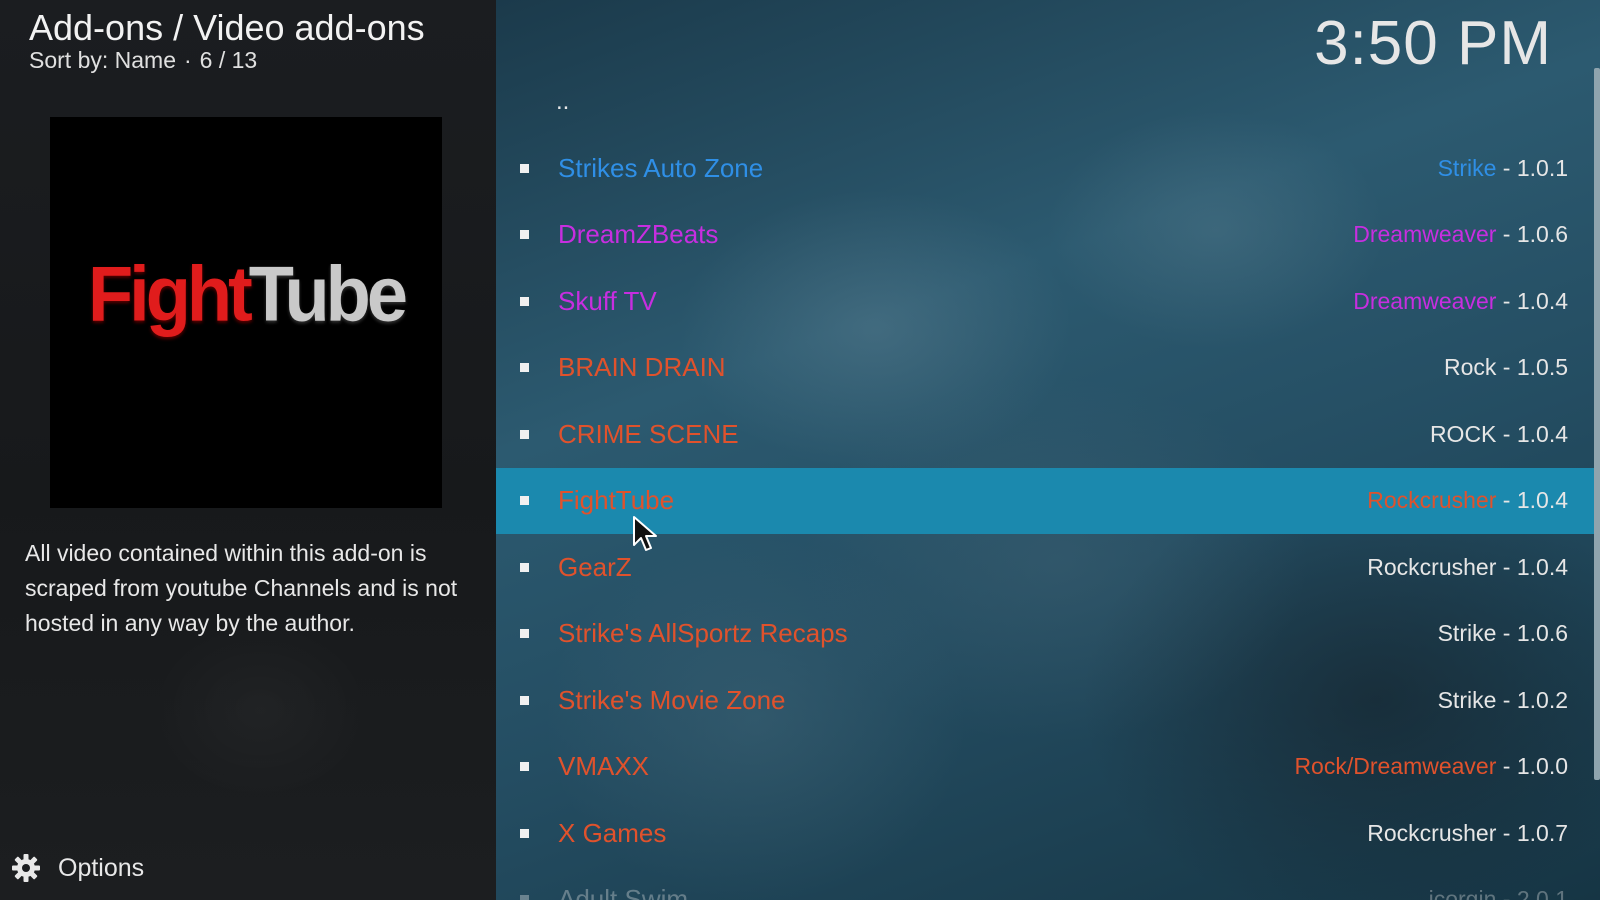 This screenshot has height=900, width=1600. Describe the element at coordinates (1048, 168) in the screenshot. I see `list-item: Strikes Auto Zone Strike - 1.0.1` at that location.